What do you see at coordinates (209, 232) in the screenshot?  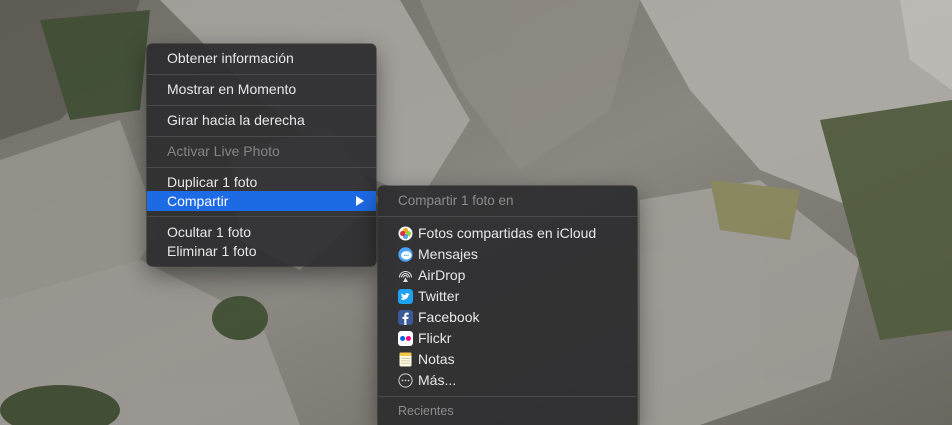 I see `menu-item-label: Ocultar 1 foto` at bounding box center [209, 232].